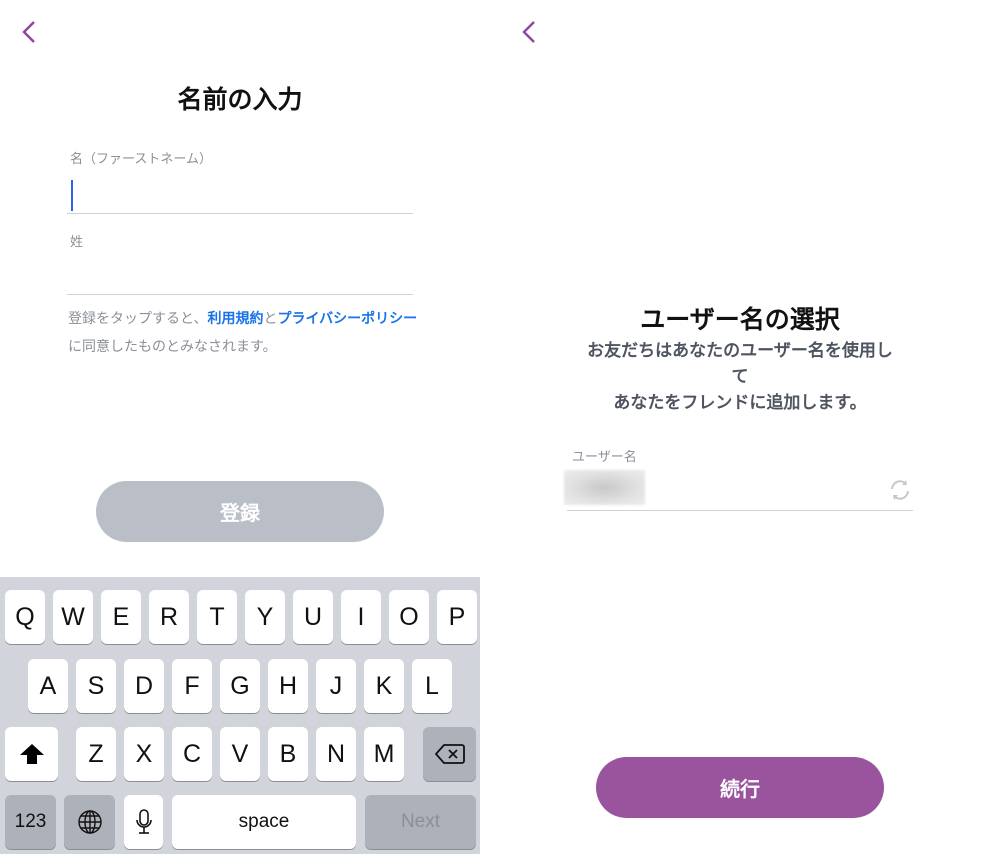  I want to click on key-u: U, so click(313, 617).